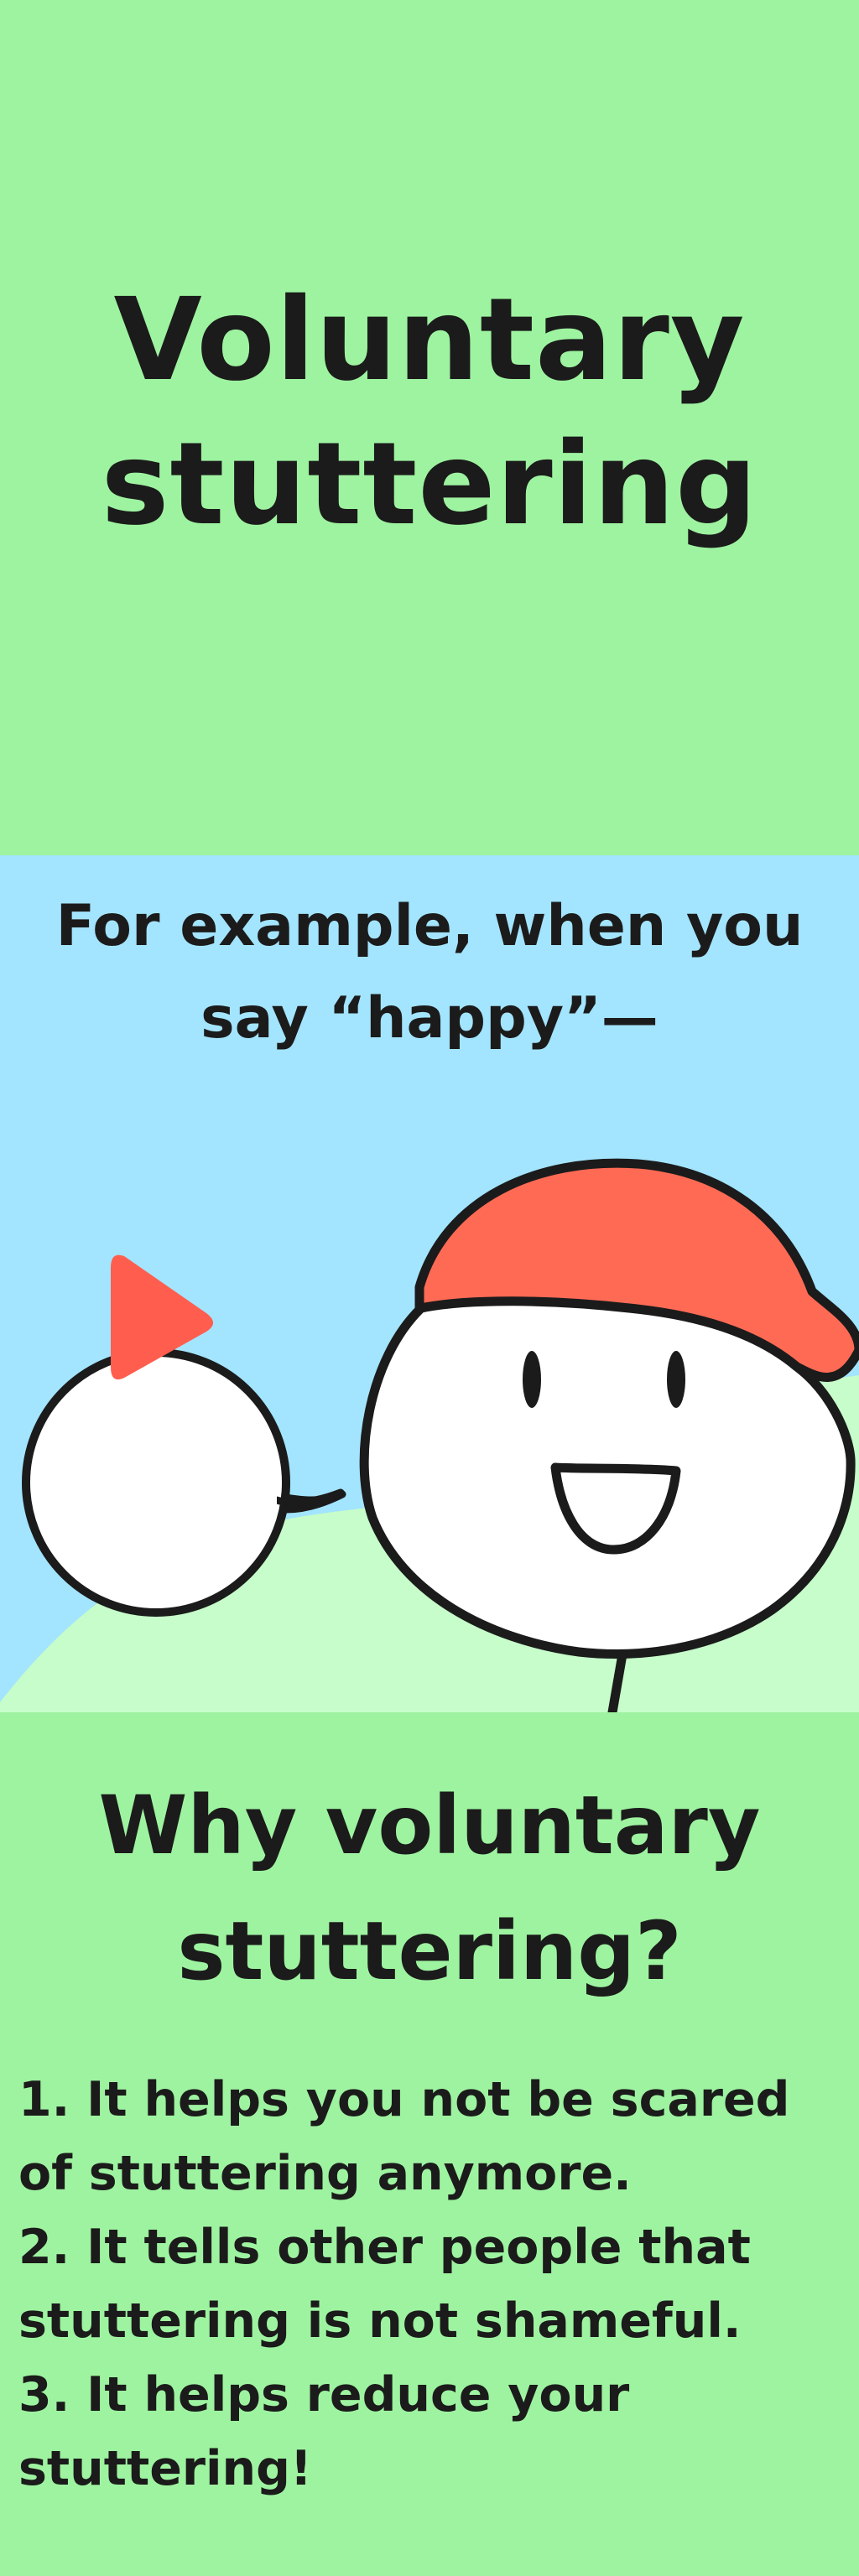 This screenshot has height=2576, width=859. I want to click on example-caption-line-1: For example, when you, so click(429, 926).